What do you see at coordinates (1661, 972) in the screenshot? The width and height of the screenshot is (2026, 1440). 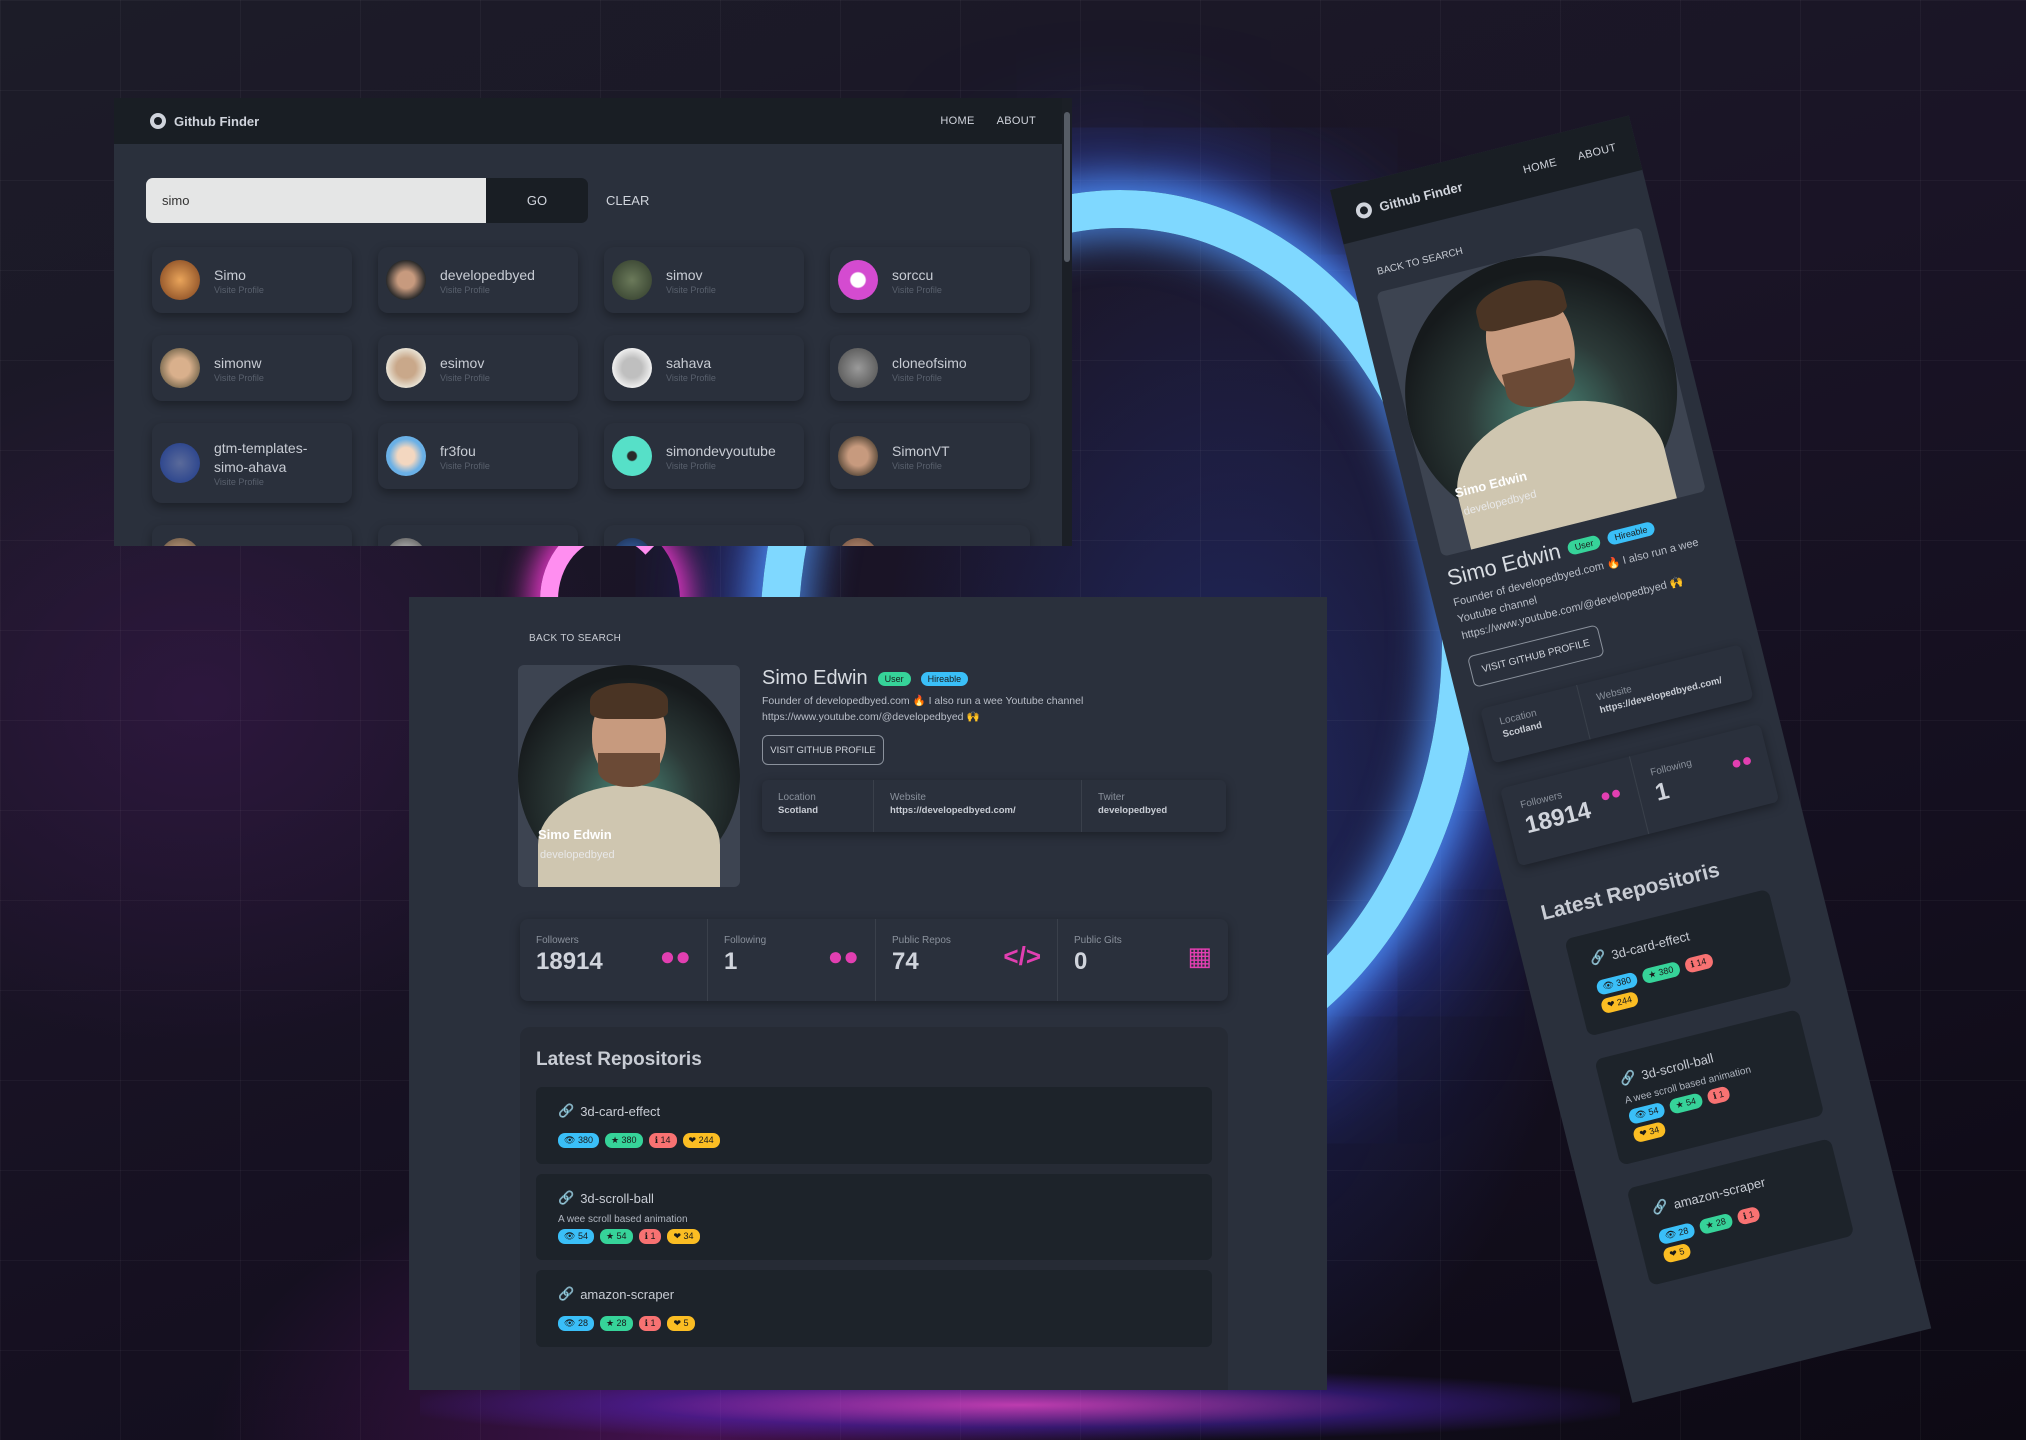 I see `stars-badge: ★ 380` at bounding box center [1661, 972].